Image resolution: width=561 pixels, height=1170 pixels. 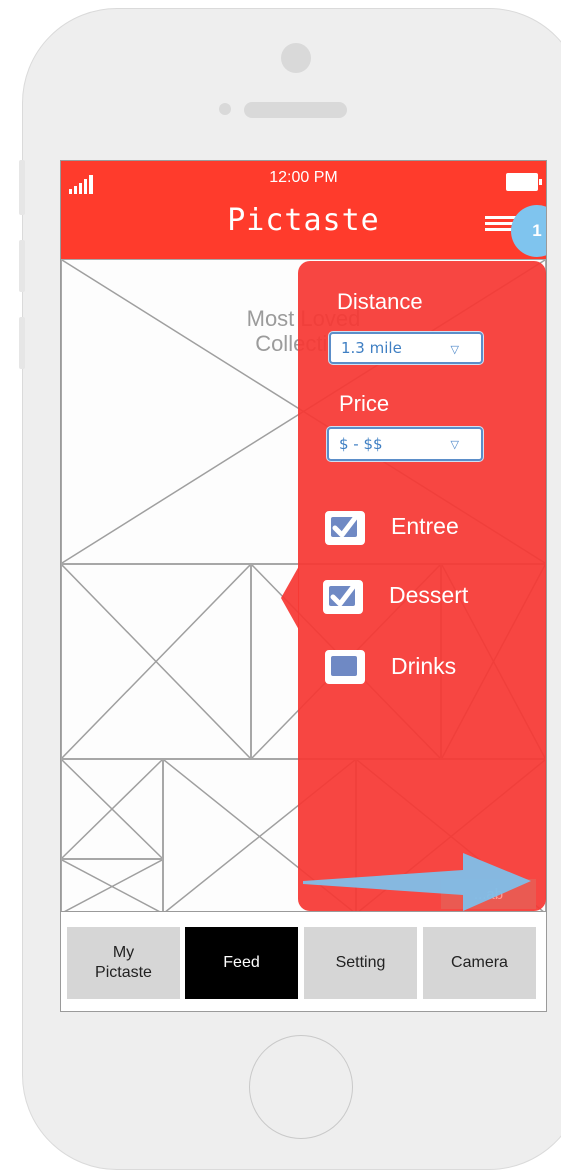 I want to click on panel-pointer, so click(x=290, y=598).